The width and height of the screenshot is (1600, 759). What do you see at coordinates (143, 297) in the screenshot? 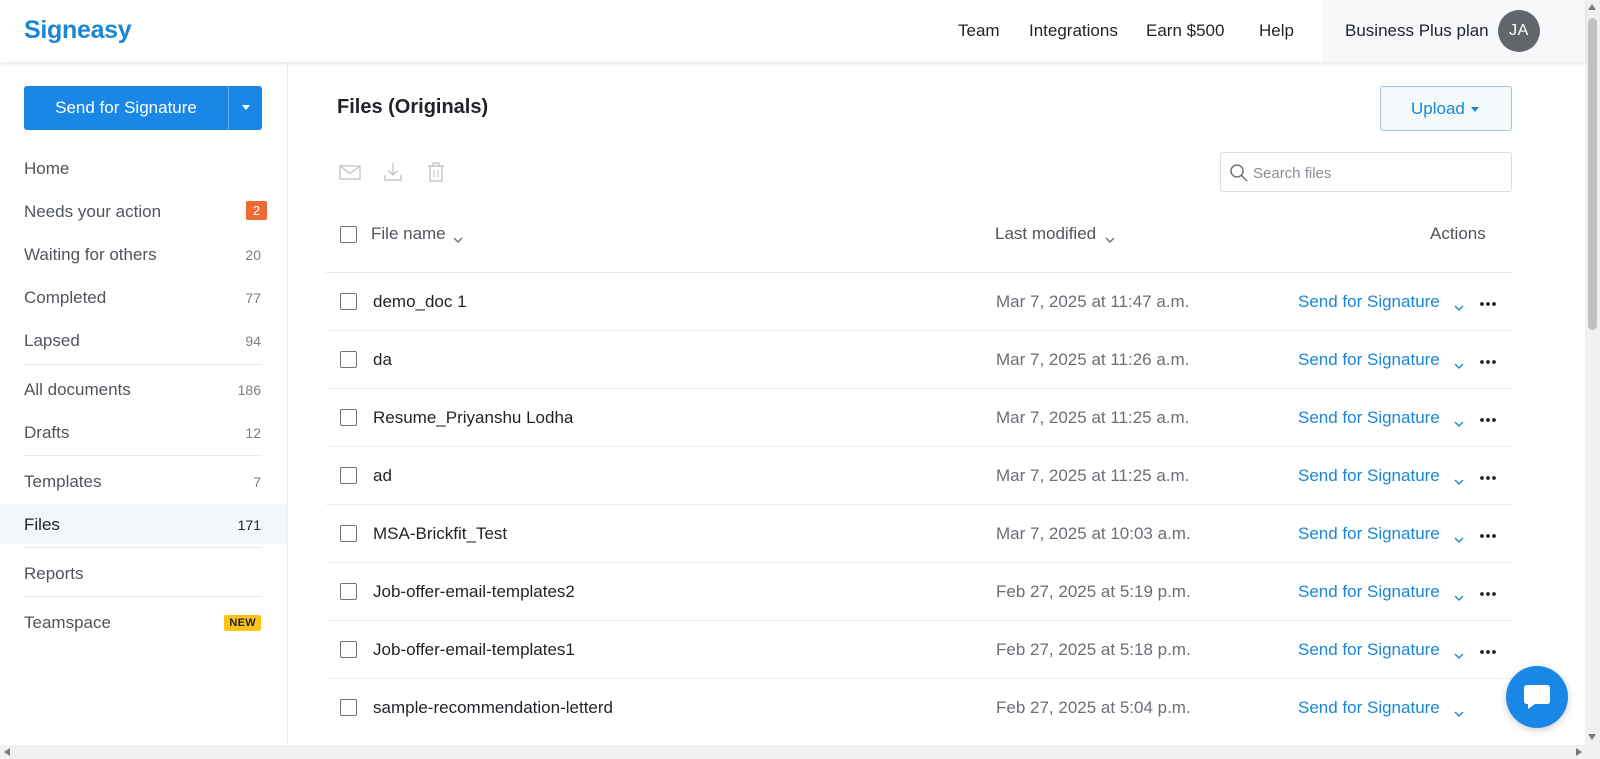
I see `sidebar-item-completed: Completed 77` at bounding box center [143, 297].